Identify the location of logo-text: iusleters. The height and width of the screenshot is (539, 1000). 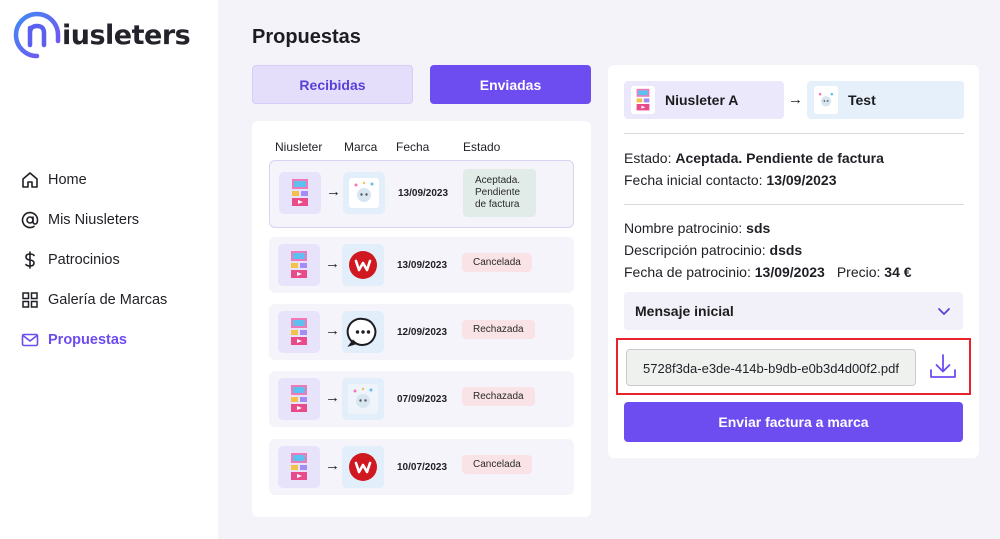
(126, 35).